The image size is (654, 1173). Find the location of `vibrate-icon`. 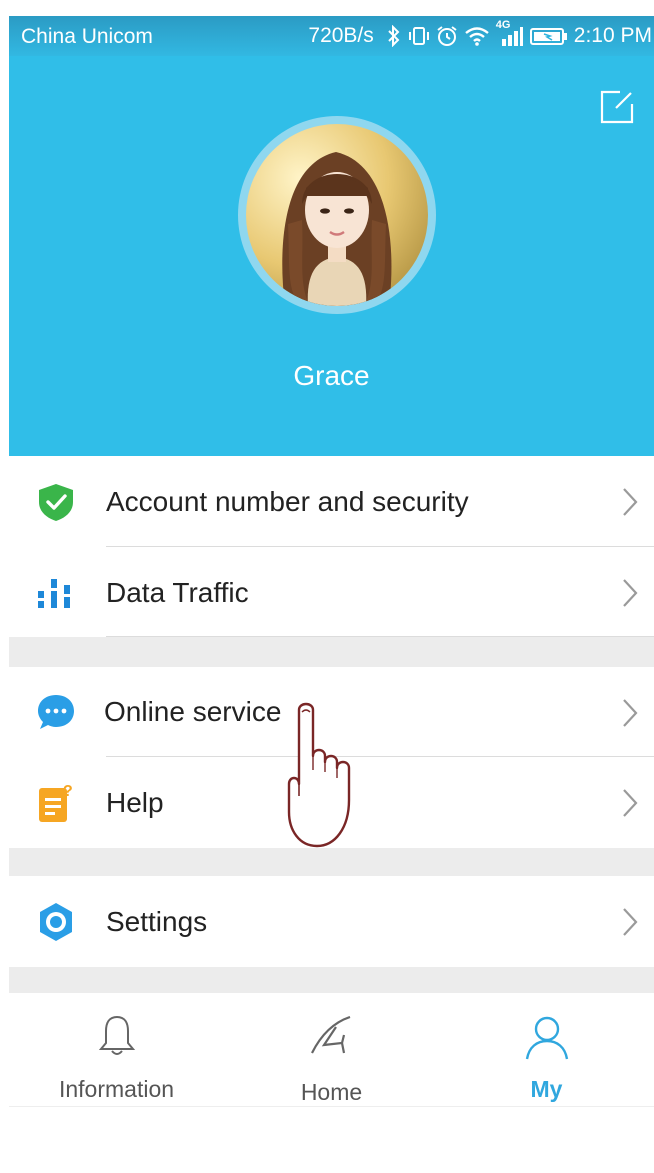

vibrate-icon is located at coordinates (419, 36).